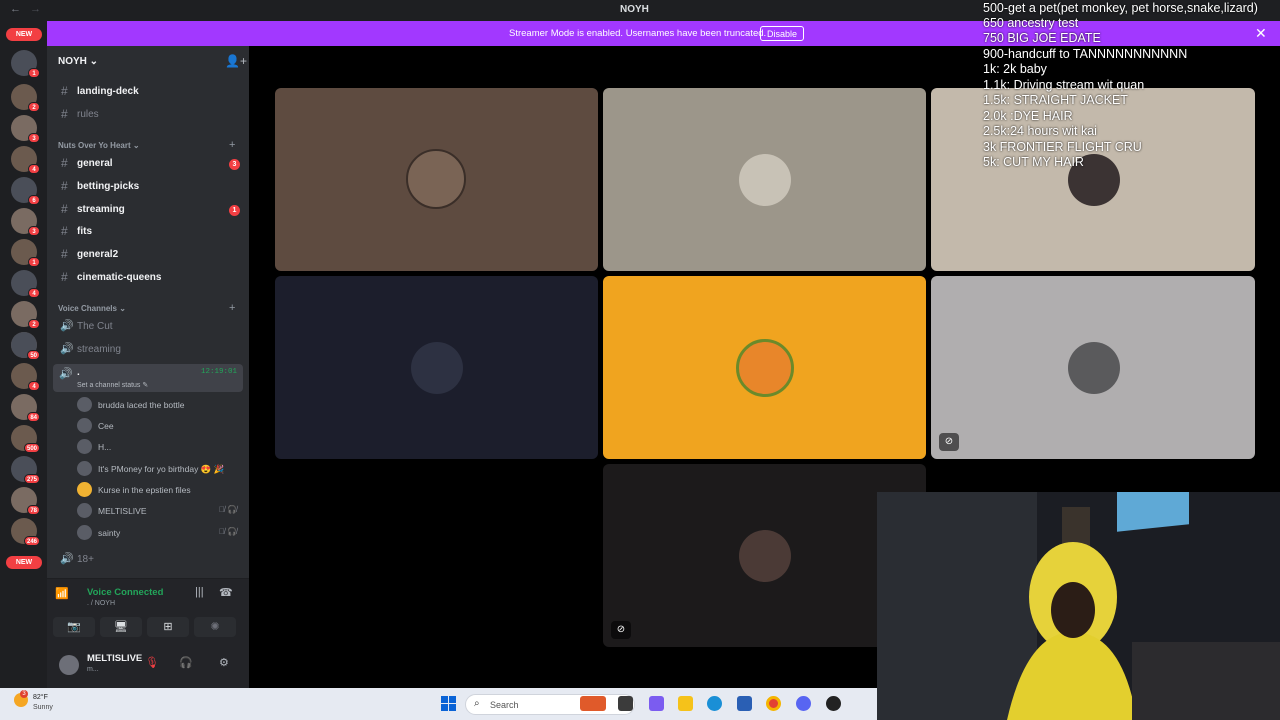 The width and height of the screenshot is (1280, 720). I want to click on goal-line: 1.5k: STRAIGHT JACKET, so click(1055, 100).